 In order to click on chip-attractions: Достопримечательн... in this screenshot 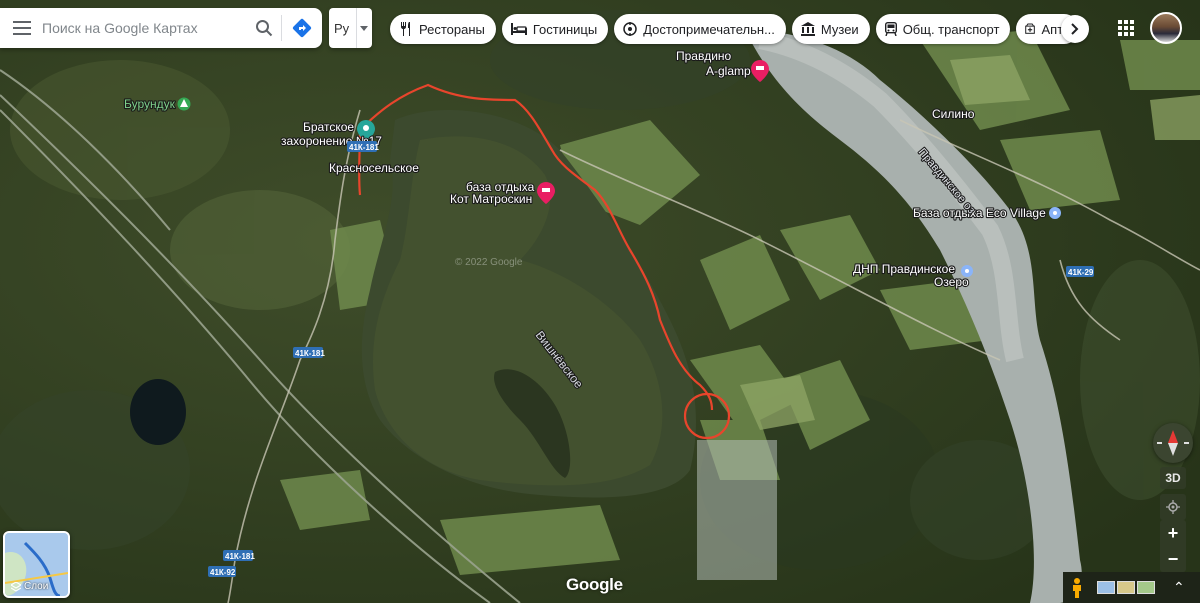, I will do `click(700, 29)`.